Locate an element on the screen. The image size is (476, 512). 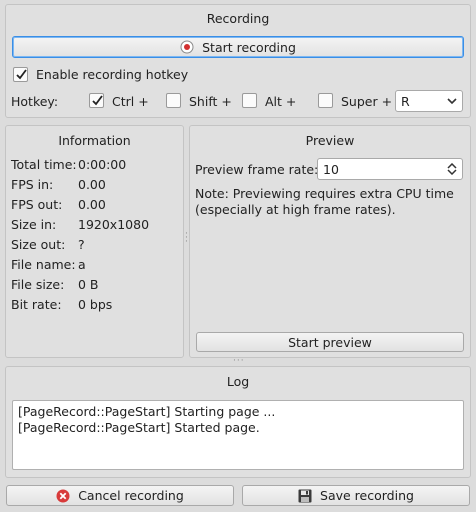
shift-checkbox is located at coordinates (173, 100).